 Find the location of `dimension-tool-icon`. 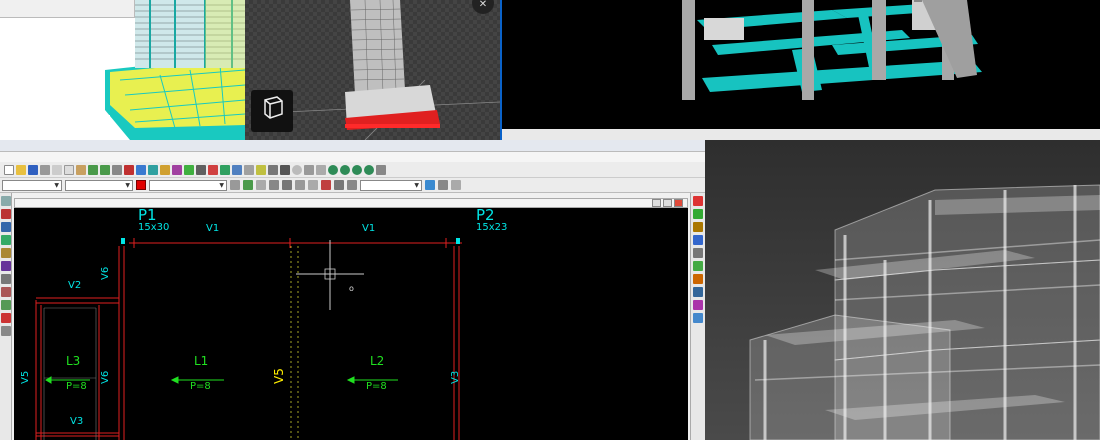

dimension-tool-icon is located at coordinates (5, 331).